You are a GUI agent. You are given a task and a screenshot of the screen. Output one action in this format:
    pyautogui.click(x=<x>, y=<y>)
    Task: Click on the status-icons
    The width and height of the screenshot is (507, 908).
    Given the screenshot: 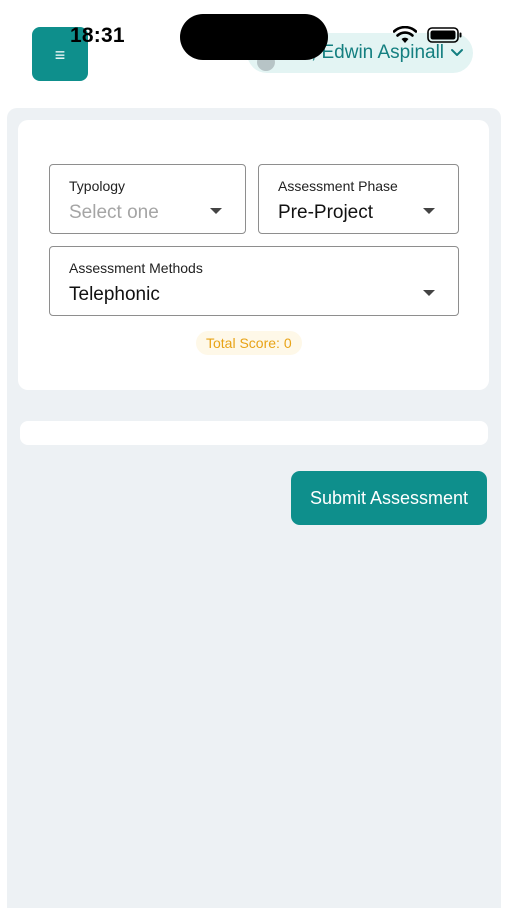 What is the action you would take?
    pyautogui.click(x=428, y=35)
    